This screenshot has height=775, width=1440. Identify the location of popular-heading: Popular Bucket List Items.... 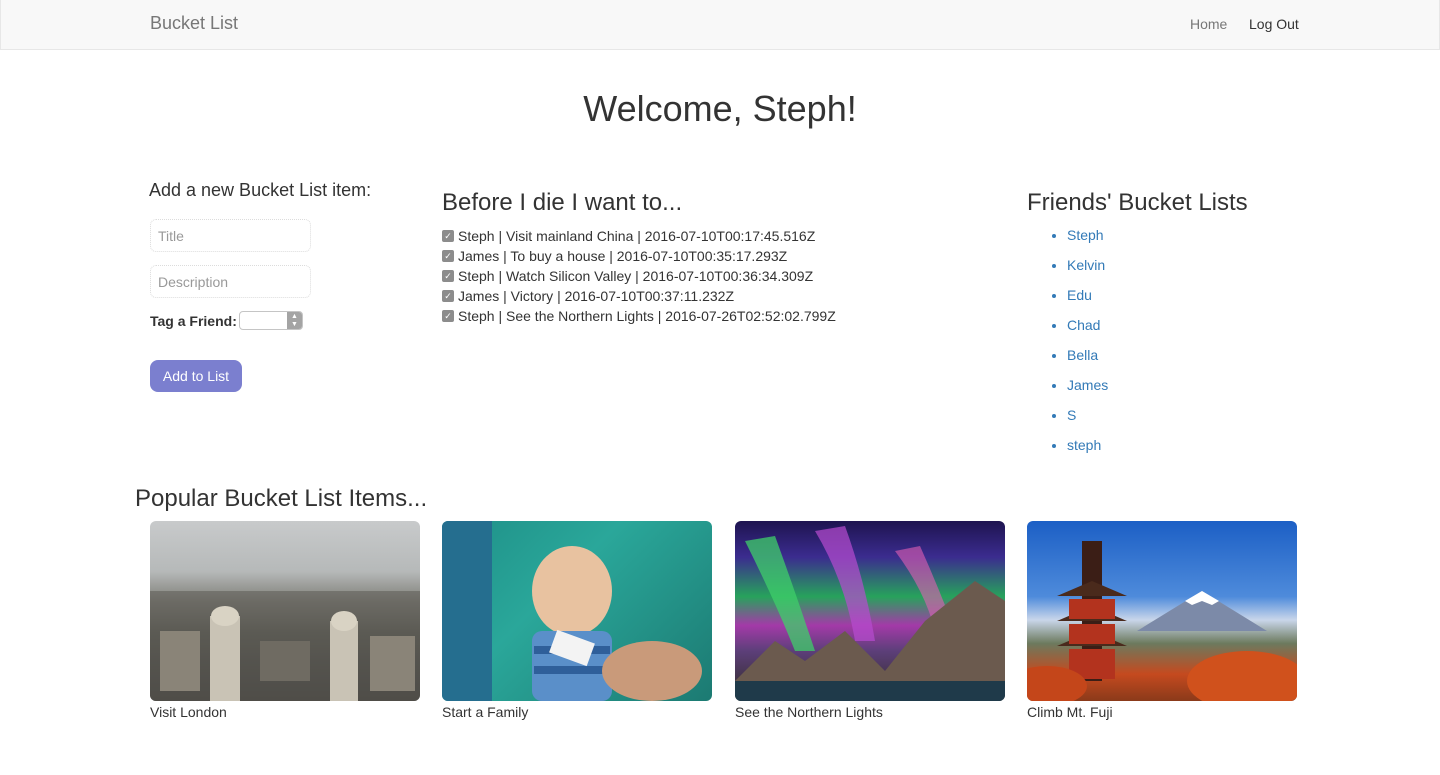
(281, 498).